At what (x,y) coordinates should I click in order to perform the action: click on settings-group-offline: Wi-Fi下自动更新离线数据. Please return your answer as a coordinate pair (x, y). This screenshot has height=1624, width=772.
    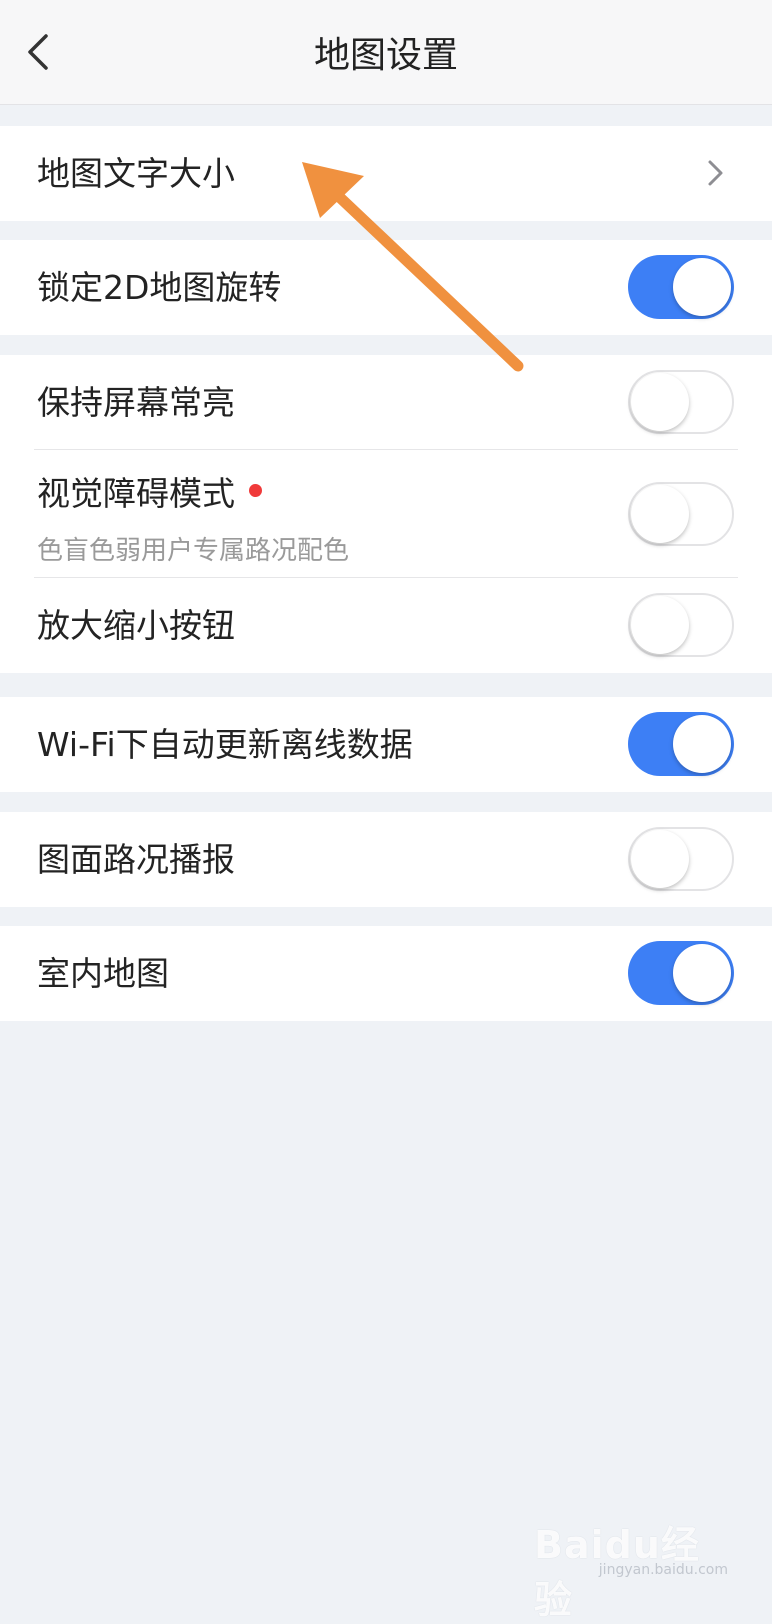
    Looking at the image, I should click on (386, 744).